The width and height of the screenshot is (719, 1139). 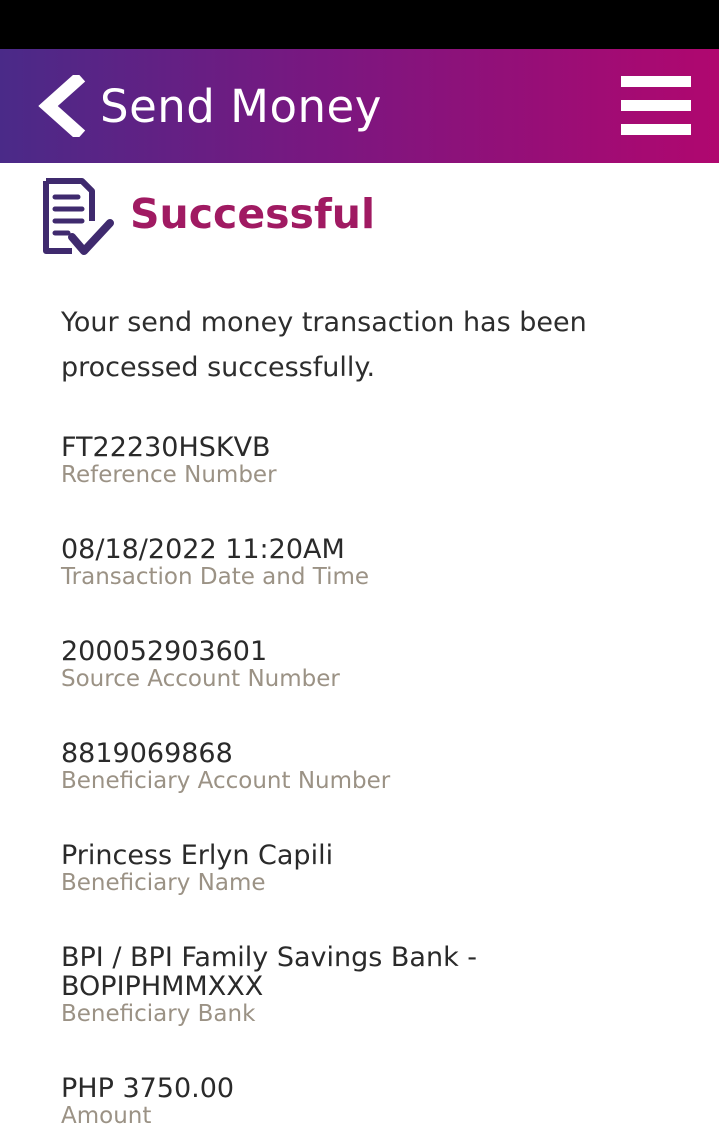 What do you see at coordinates (147, 753) in the screenshot?
I see `beneficiary-account-value: 8819069868` at bounding box center [147, 753].